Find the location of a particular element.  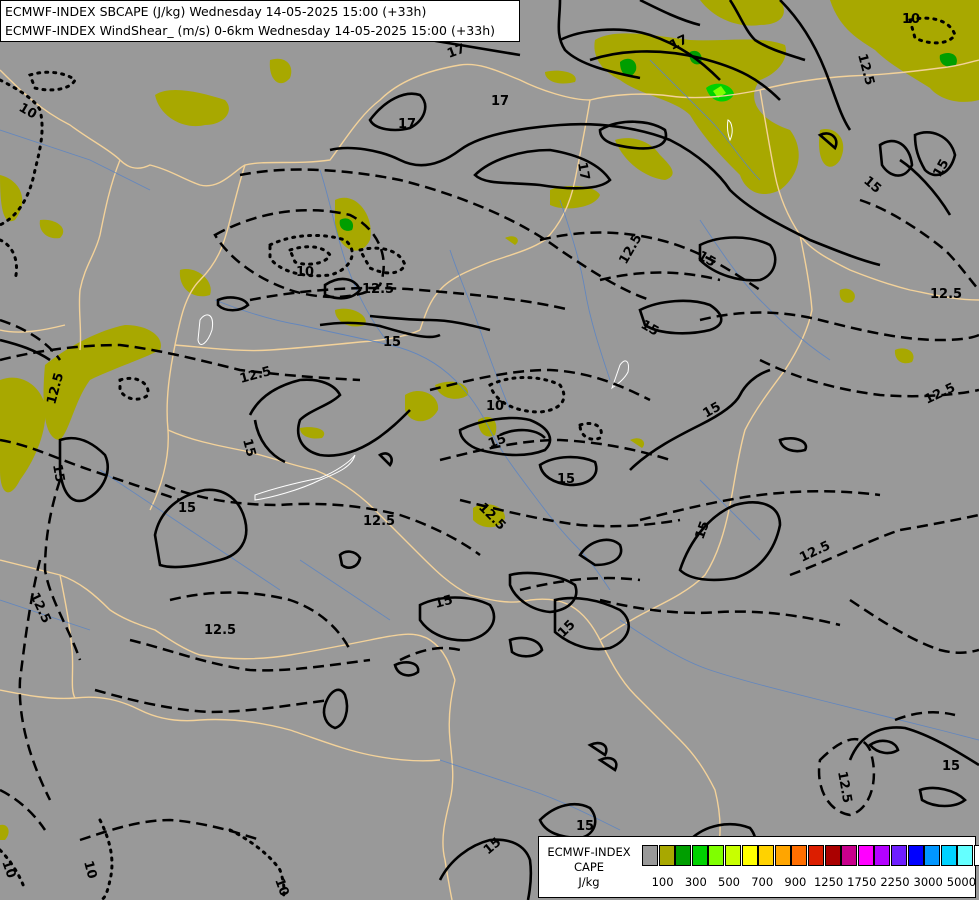

legend-tick-label: 900 is located at coordinates (795, 882).